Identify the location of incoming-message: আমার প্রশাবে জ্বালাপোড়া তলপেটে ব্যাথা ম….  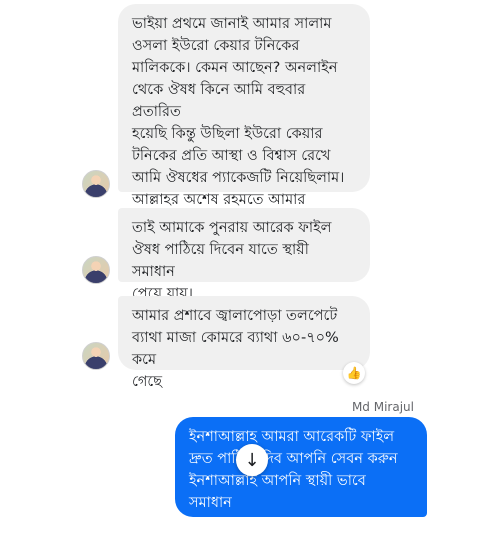
(244, 343).